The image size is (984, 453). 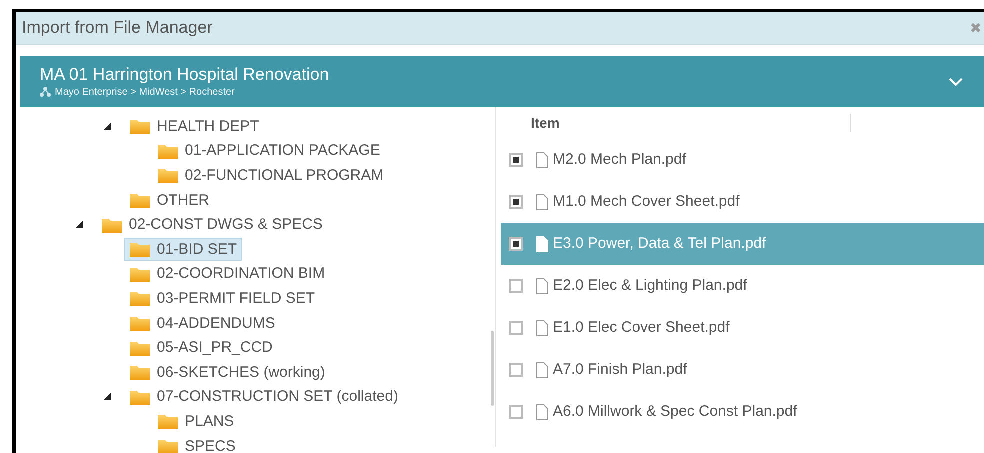 I want to click on file-name: A6.0 Millwork & Spec Const Plan.pdf, so click(x=675, y=412).